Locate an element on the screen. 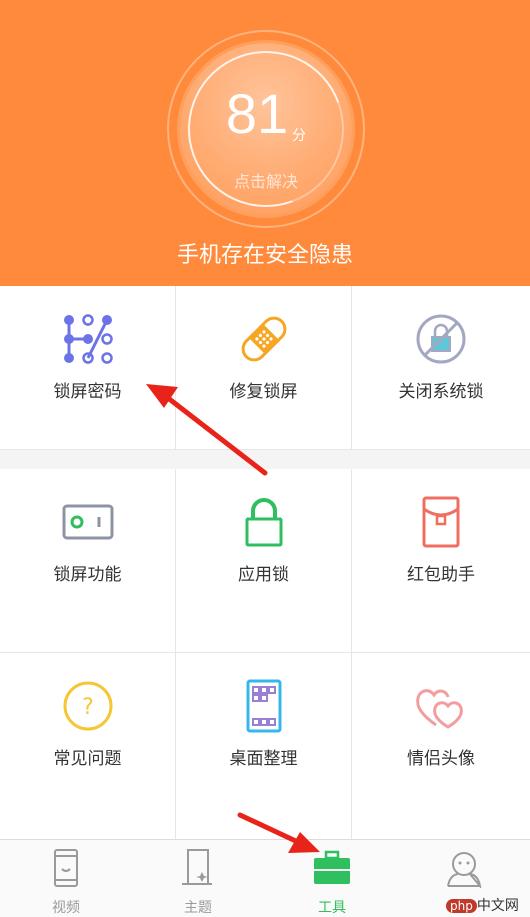 Image resolution: width=530 pixels, height=917 pixels. tool-label: 常见问题 is located at coordinates (87, 759).